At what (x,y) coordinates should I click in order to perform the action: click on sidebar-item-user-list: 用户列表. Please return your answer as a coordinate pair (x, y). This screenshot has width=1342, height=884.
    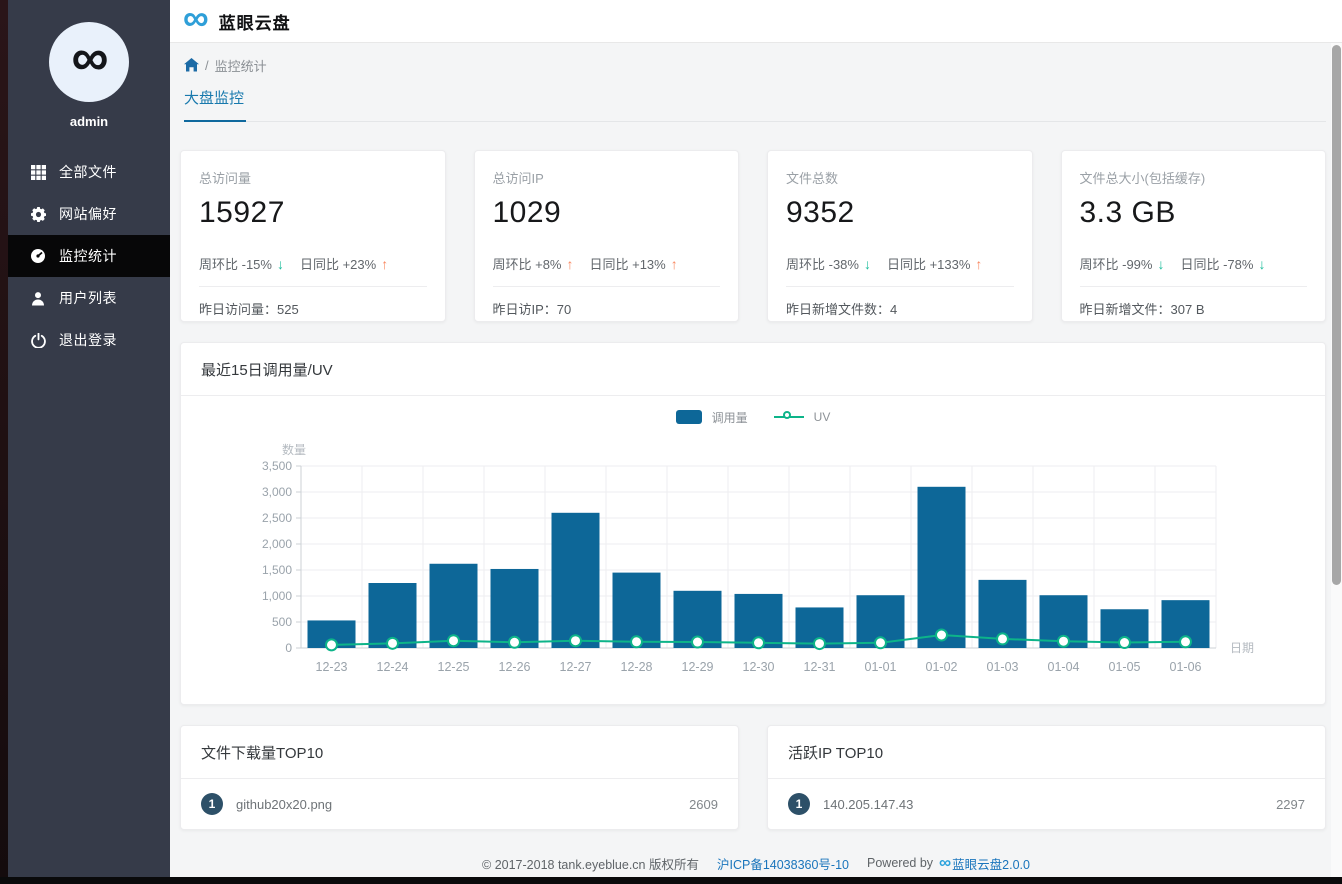
    Looking at the image, I should click on (89, 298).